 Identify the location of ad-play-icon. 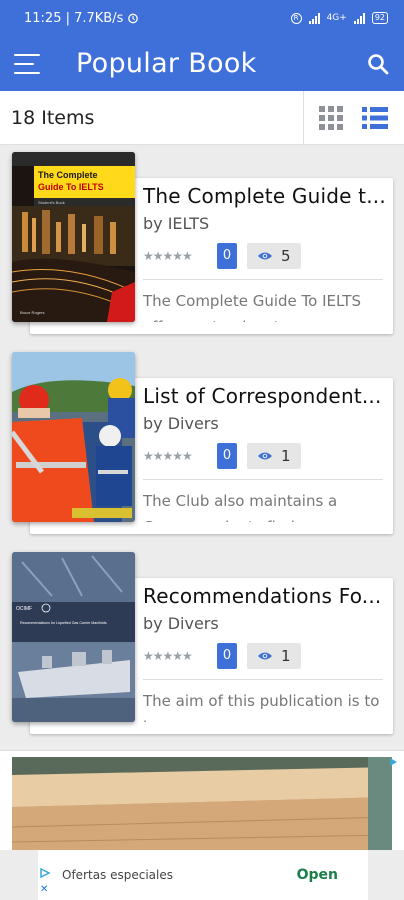
(45, 873).